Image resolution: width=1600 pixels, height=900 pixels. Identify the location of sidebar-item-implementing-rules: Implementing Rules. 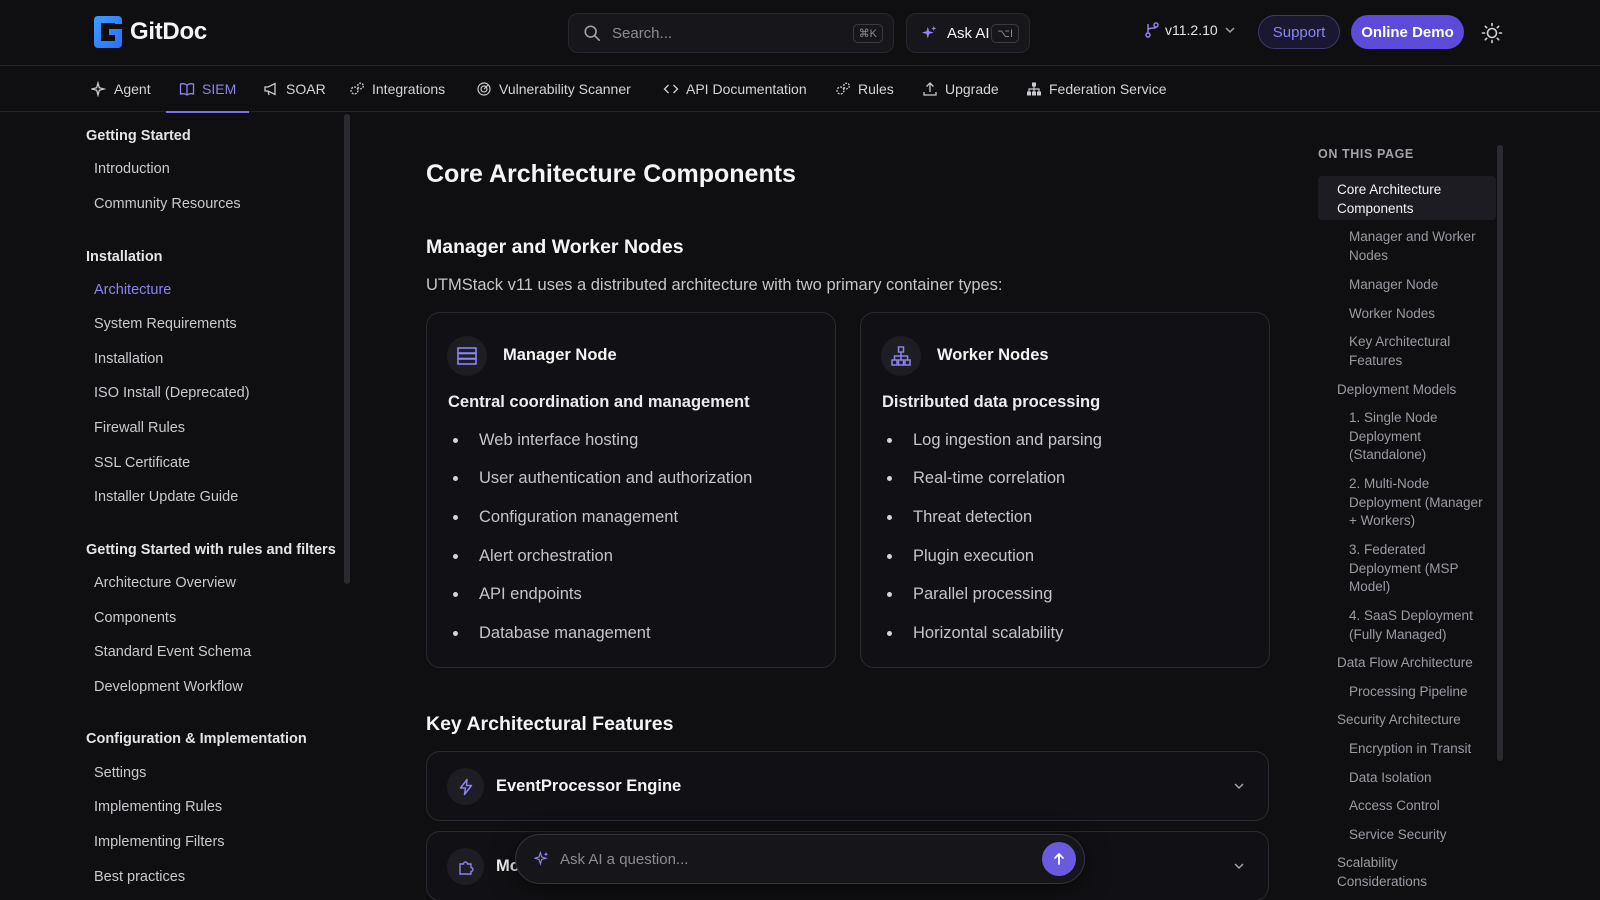
(158, 807).